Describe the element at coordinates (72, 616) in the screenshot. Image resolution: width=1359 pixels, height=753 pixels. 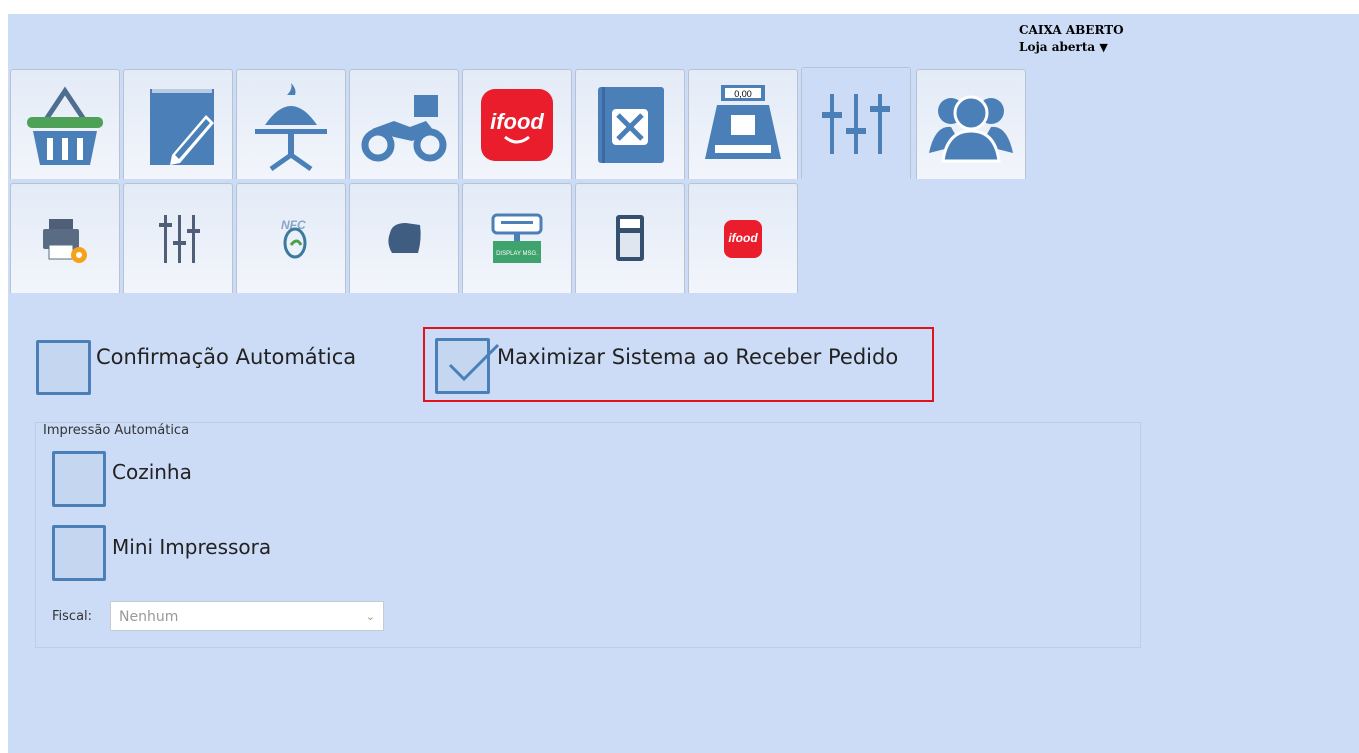
I see `fiscal-label: Fiscal:` at that location.